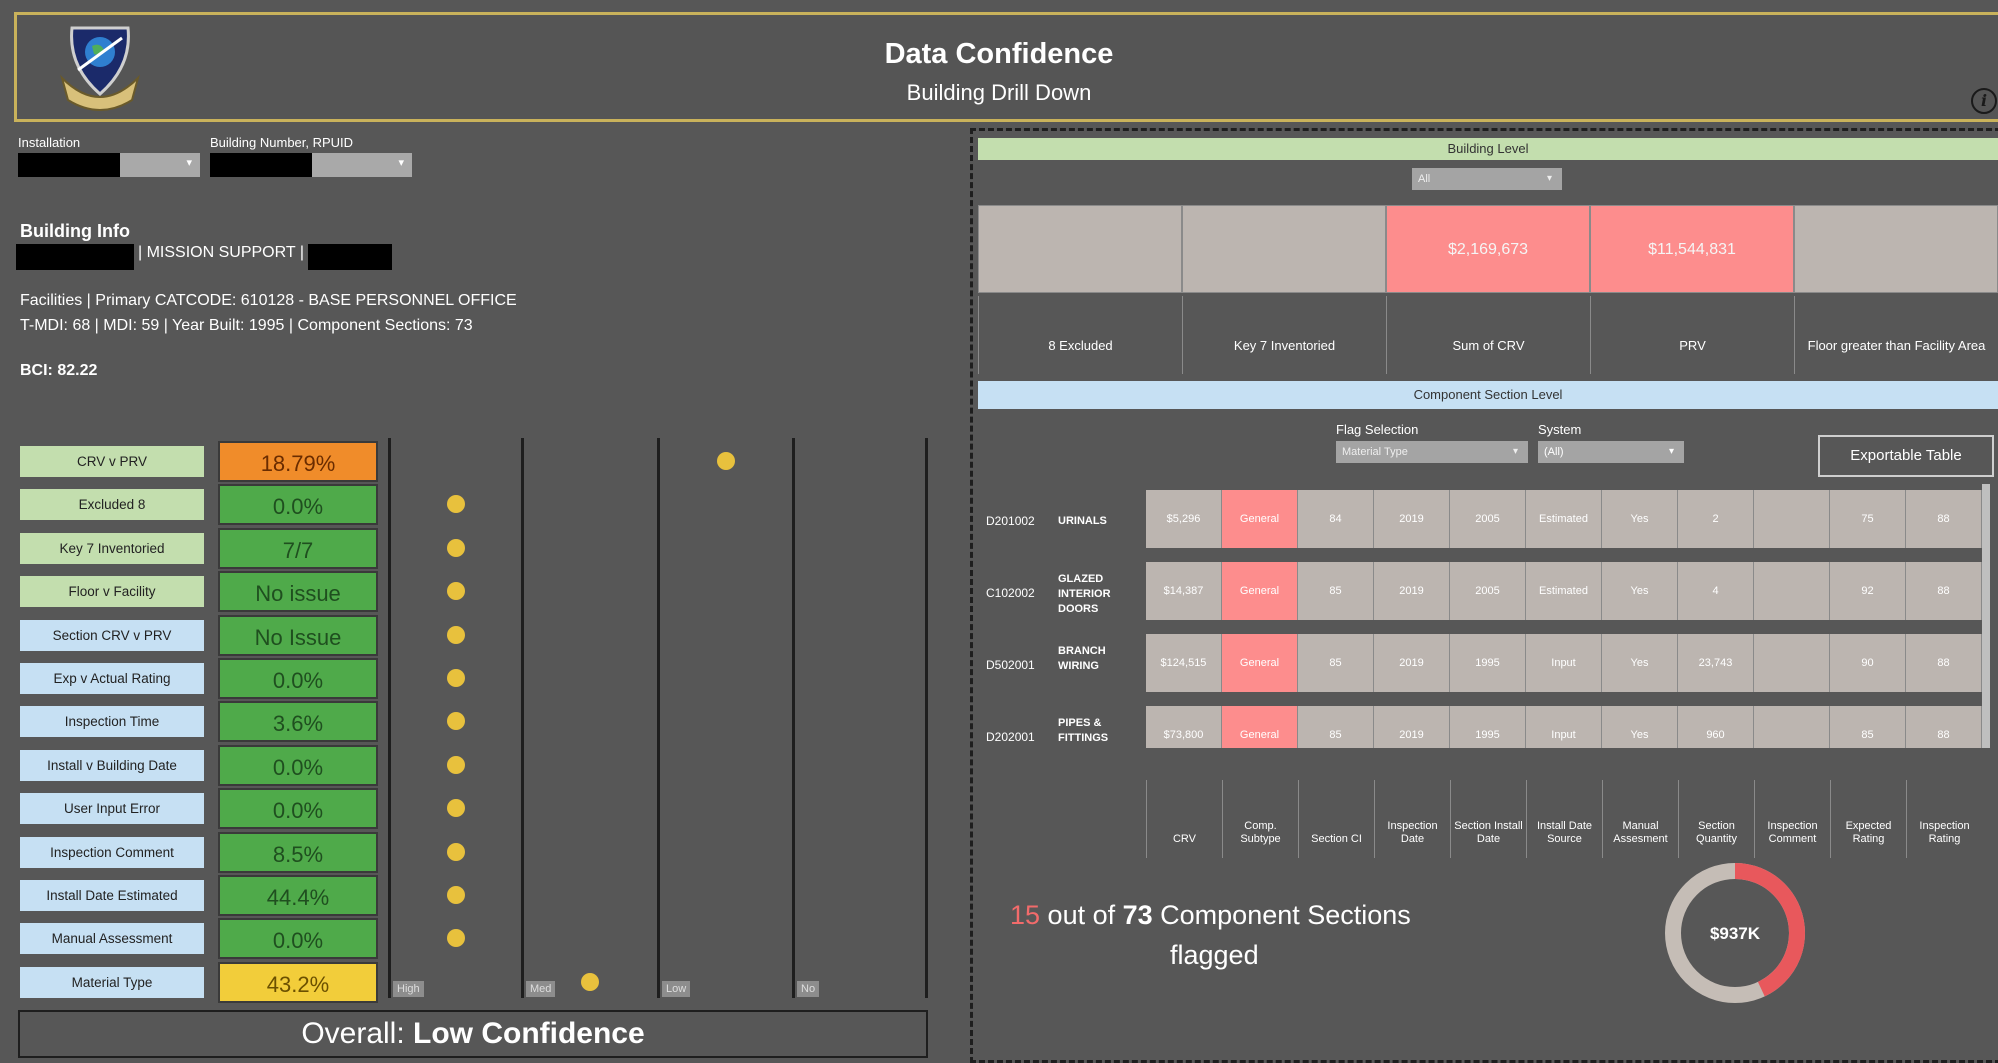  Describe the element at coordinates (298, 635) in the screenshot. I see `metric-value: No Issue` at that location.